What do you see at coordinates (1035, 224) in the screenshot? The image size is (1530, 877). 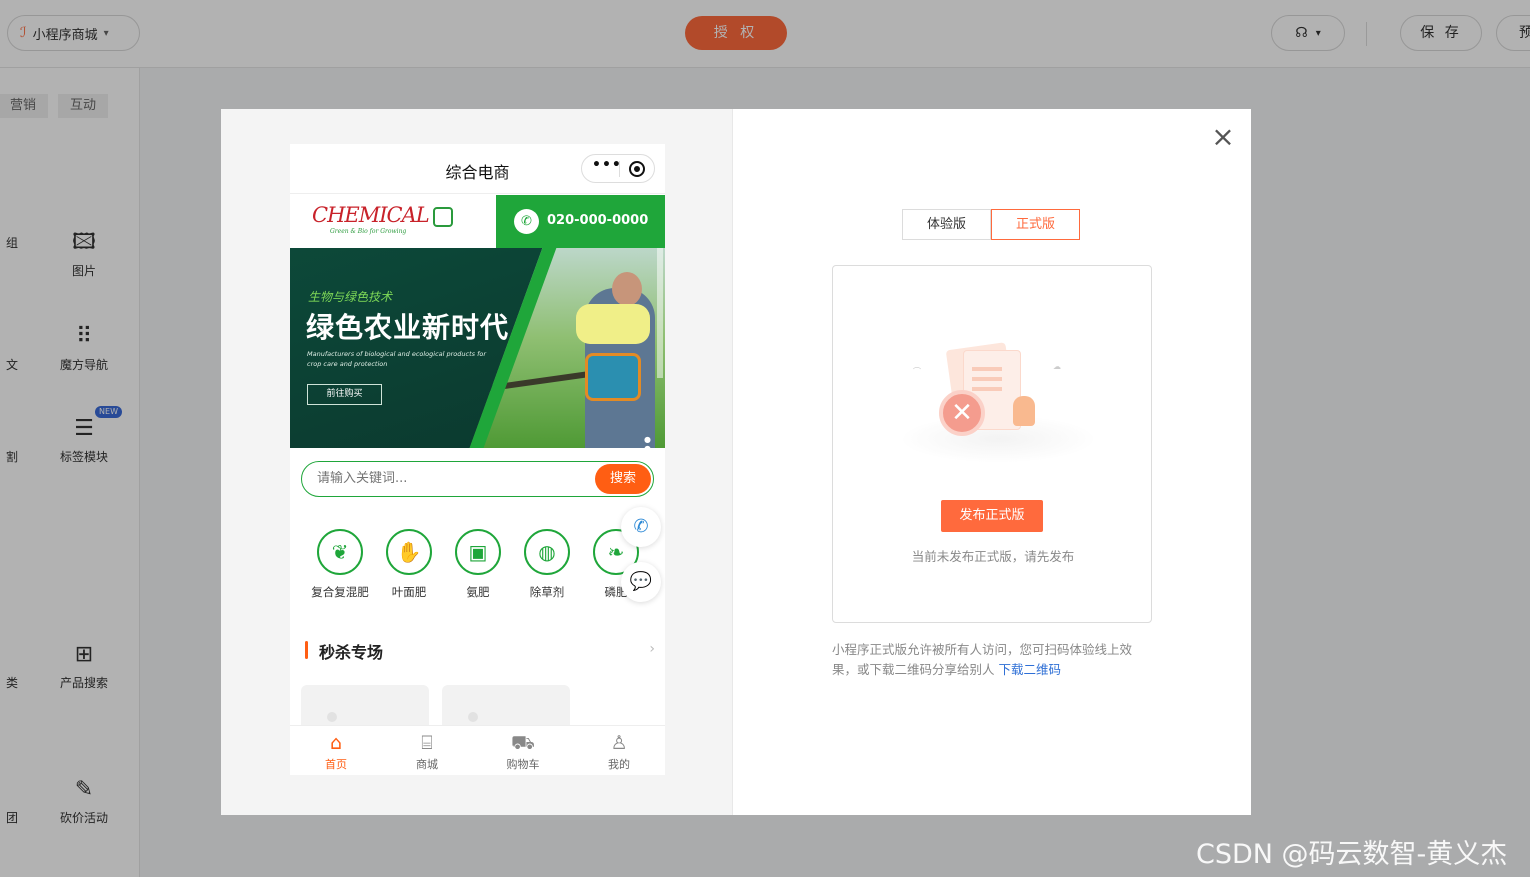 I see `tab-official-version: 正式版` at bounding box center [1035, 224].